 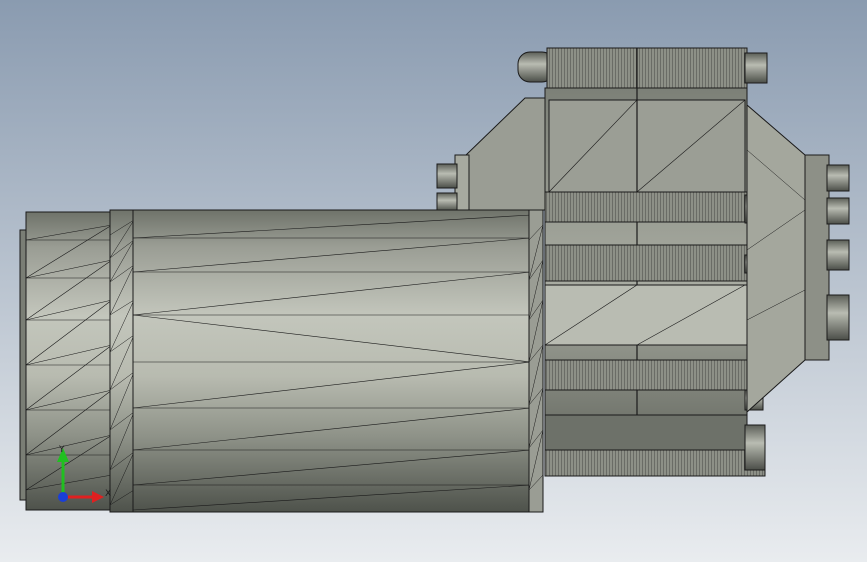 What do you see at coordinates (756, 68) in the screenshot?
I see `top-bolt-right` at bounding box center [756, 68].